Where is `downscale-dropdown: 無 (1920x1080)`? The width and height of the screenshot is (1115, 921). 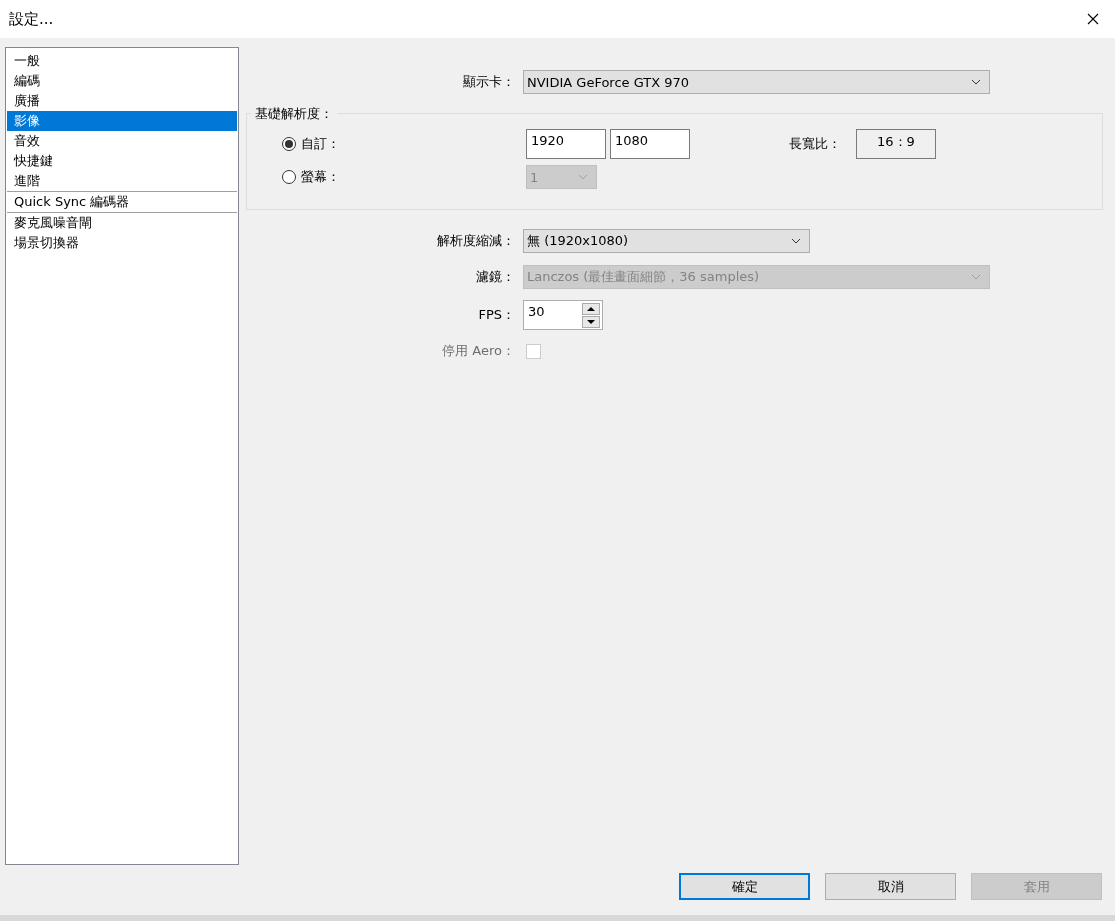
downscale-dropdown: 無 (1920x1080) is located at coordinates (666, 241).